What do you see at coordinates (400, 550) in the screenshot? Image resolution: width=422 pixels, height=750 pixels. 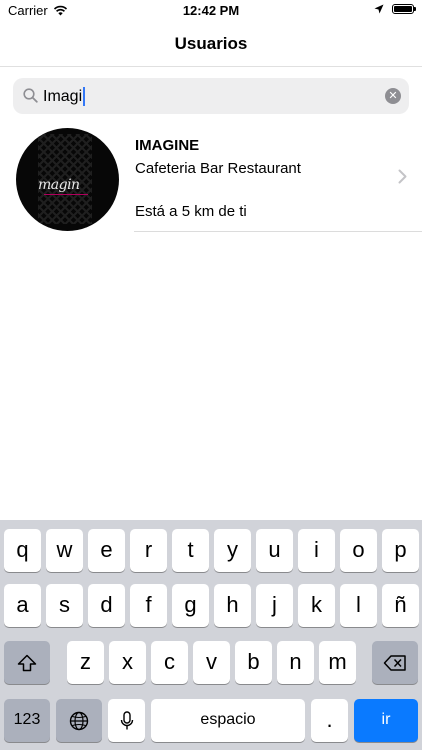 I see `key-p: p` at bounding box center [400, 550].